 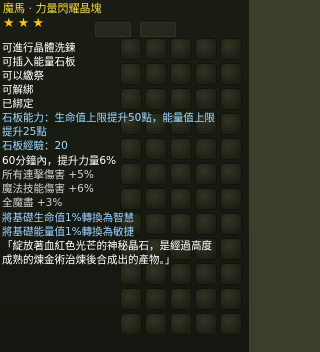 I want to click on flag-sacrificeable: 可以繳祭, so click(x=23, y=76).